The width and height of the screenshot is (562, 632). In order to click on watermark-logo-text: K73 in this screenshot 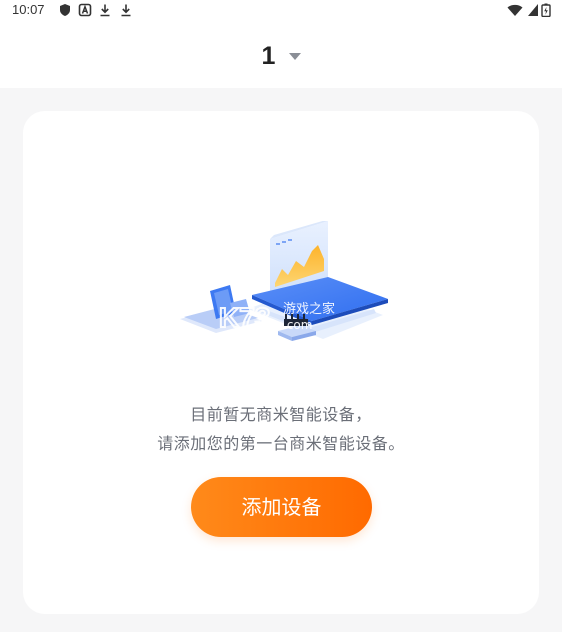, I will do `click(244, 317)`.